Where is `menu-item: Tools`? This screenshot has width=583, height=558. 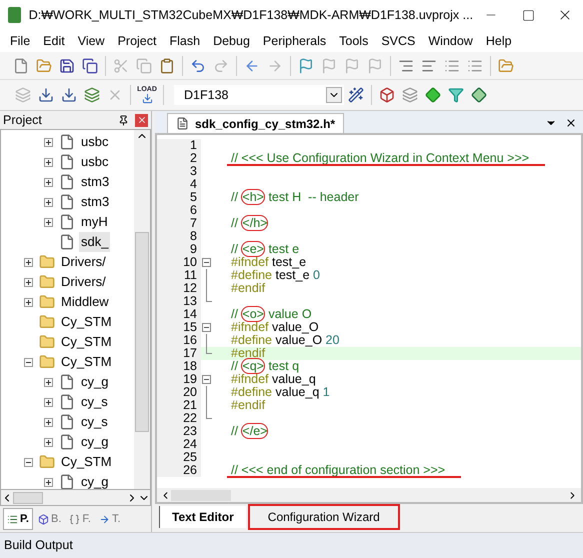 menu-item: Tools is located at coordinates (353, 41).